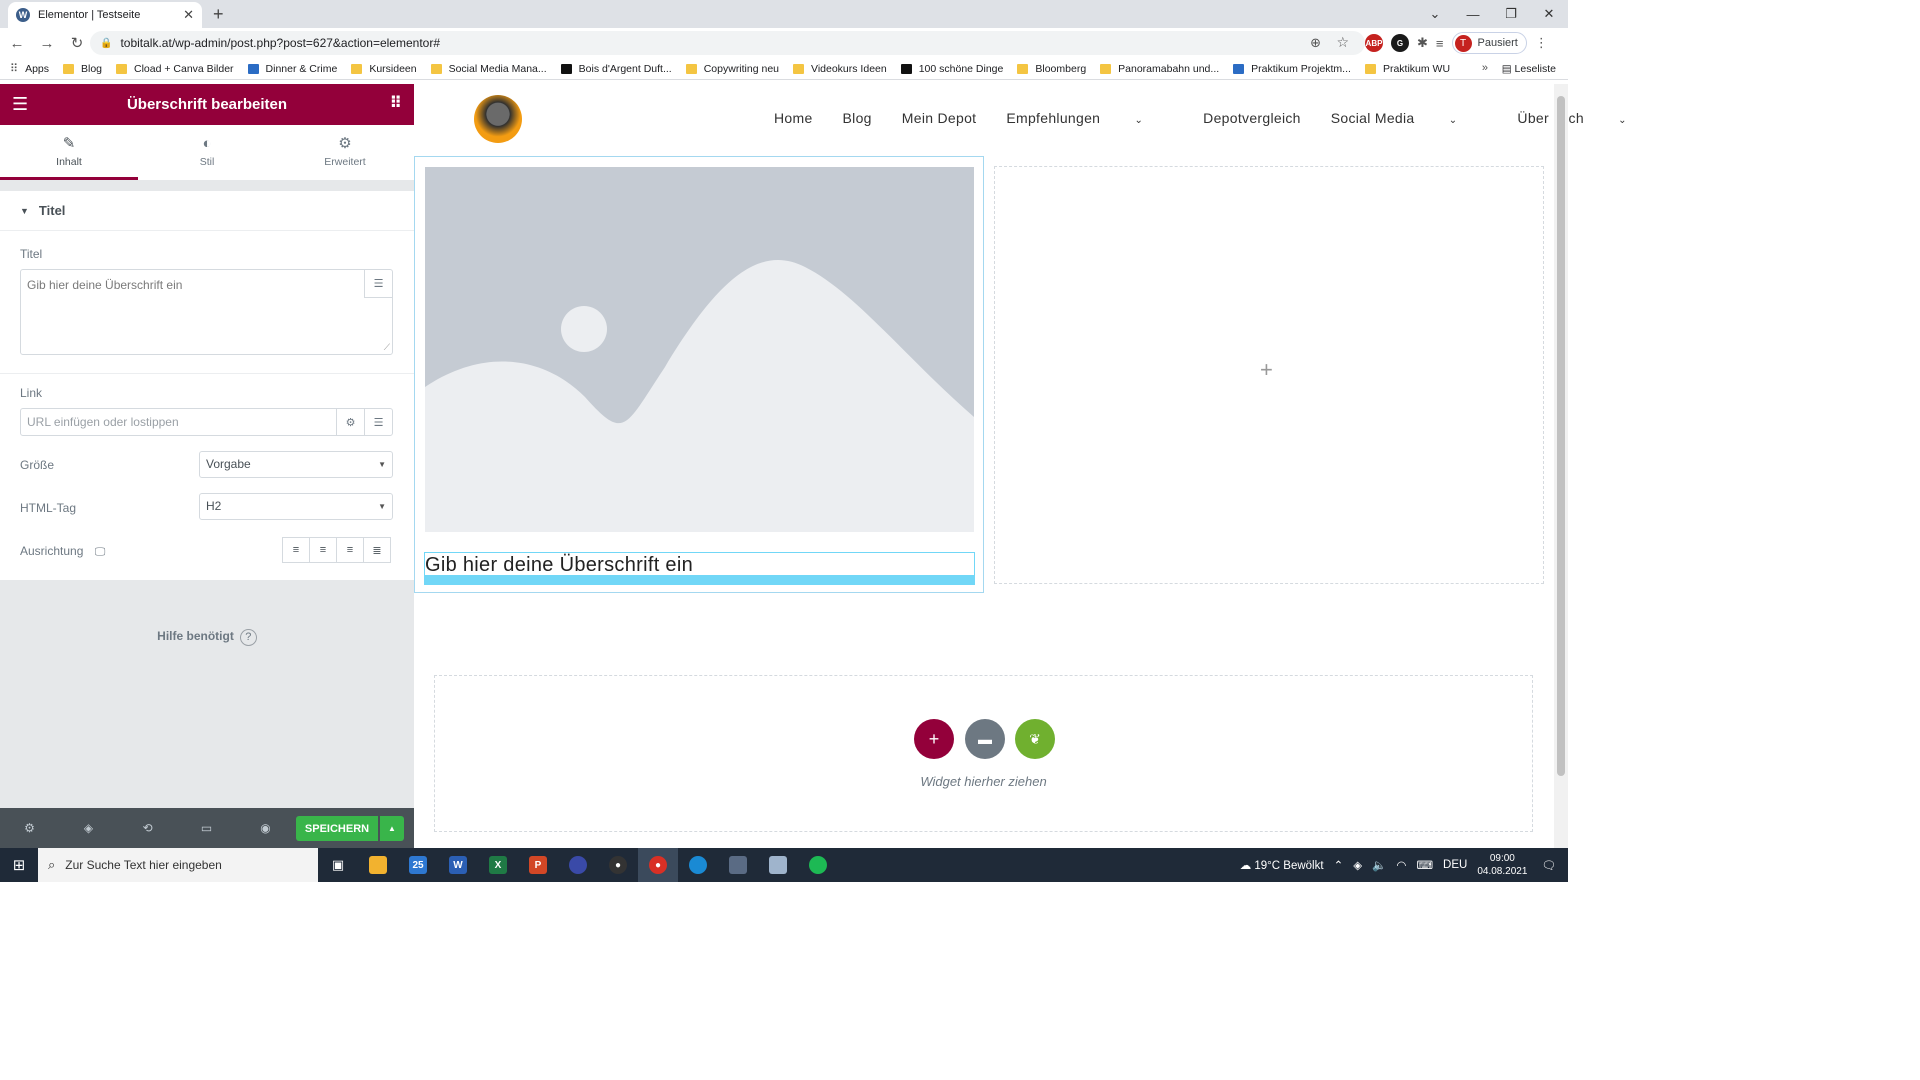  I want to click on wifi-icon: ◠, so click(1401, 865).